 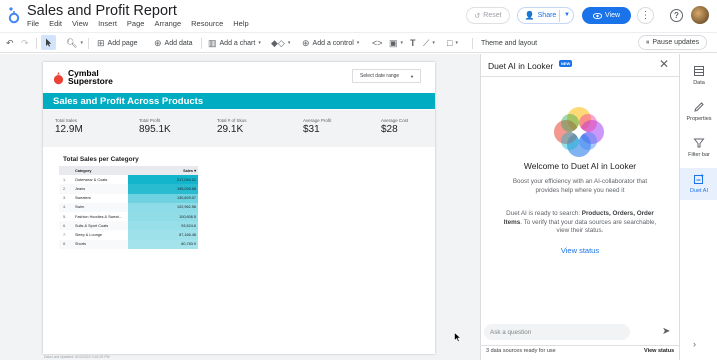 What do you see at coordinates (212, 43) in the screenshot?
I see `chart-icon: ▥` at bounding box center [212, 43].